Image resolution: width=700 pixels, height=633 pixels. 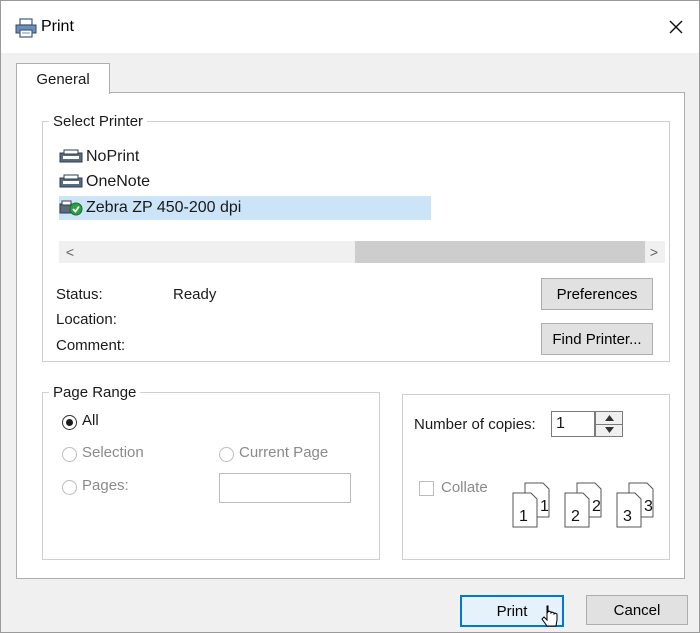 I want to click on preferences-button: Preferences, so click(x=597, y=294).